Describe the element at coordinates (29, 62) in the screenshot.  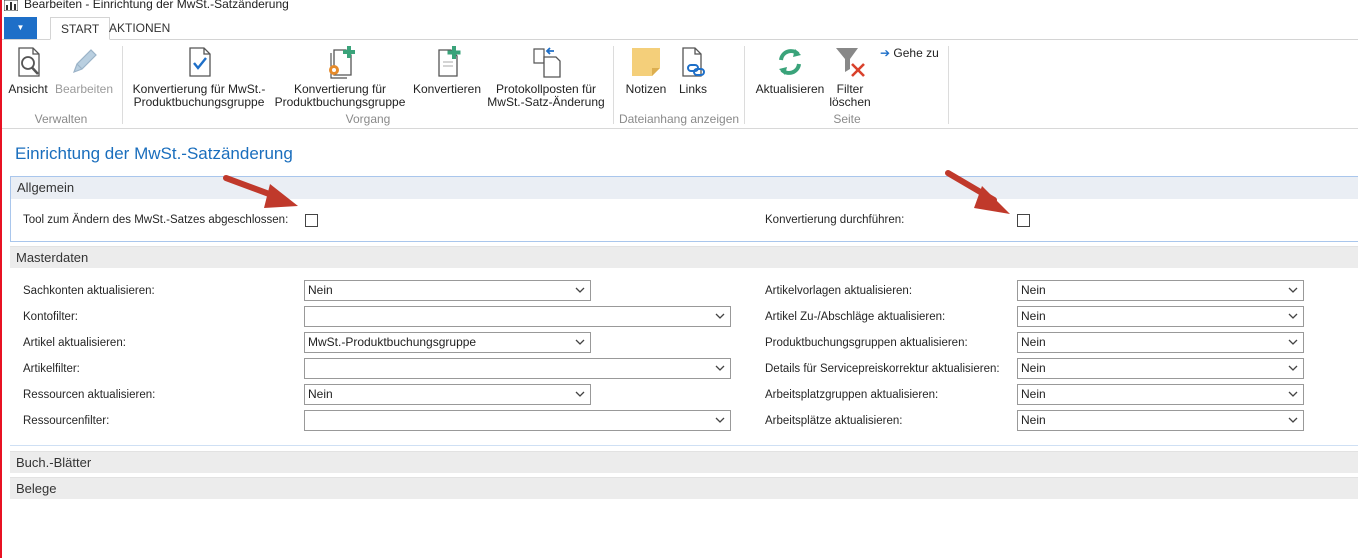
I see `view-document-icon` at that location.